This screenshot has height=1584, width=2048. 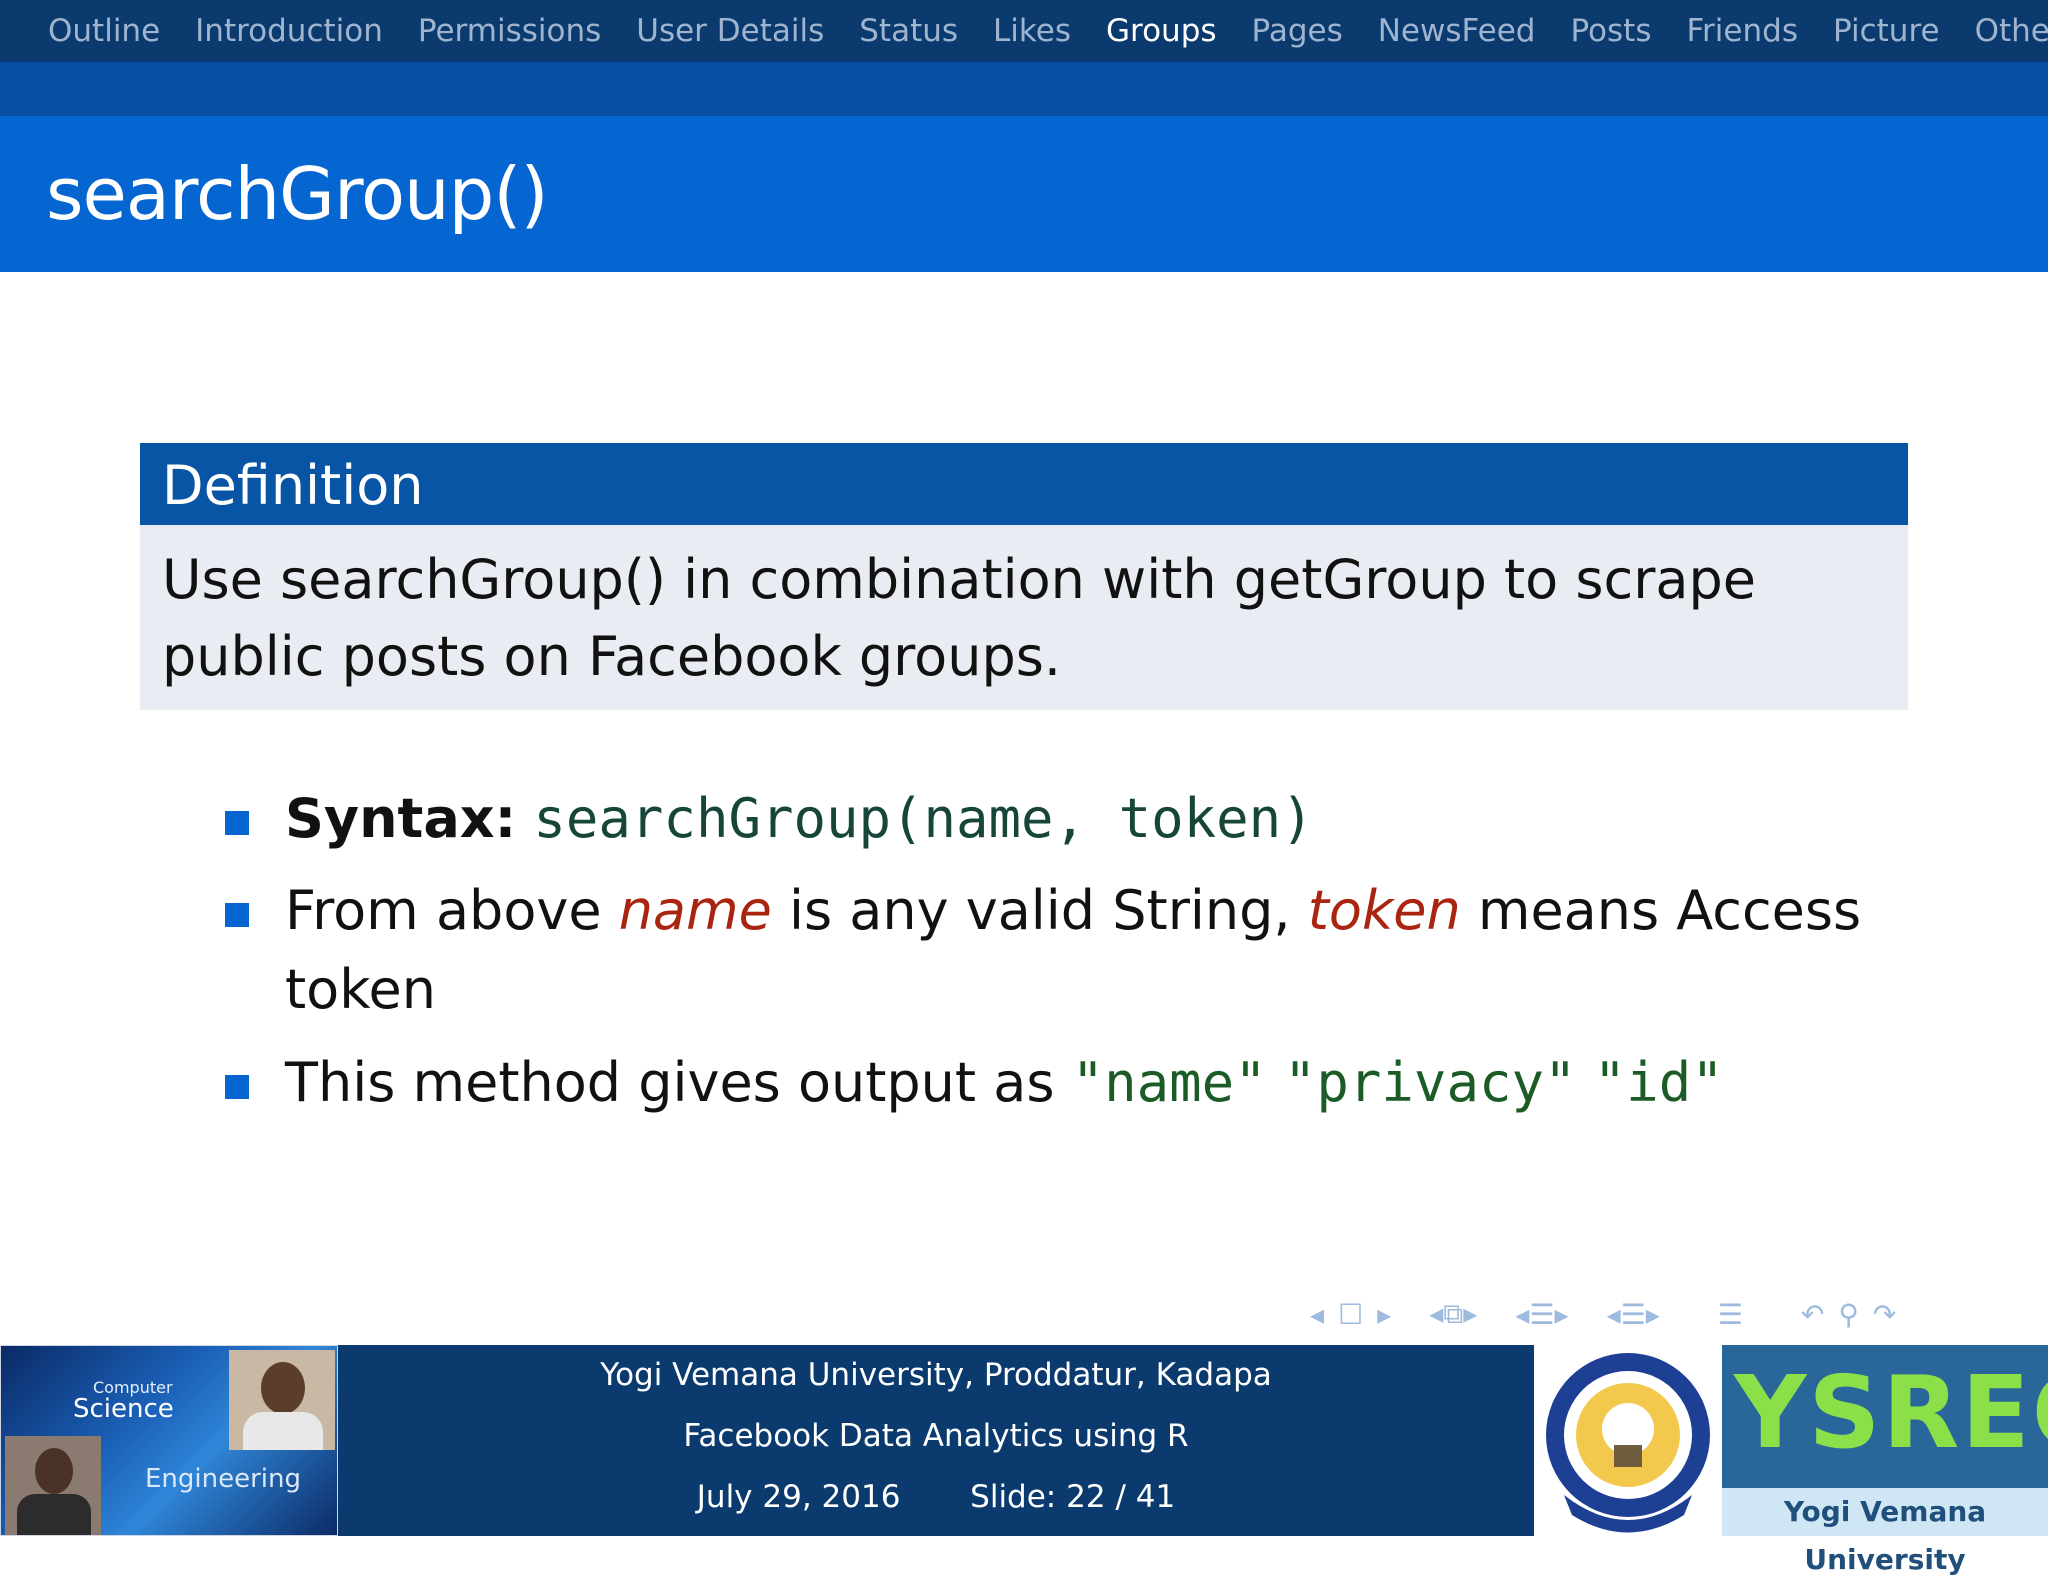 I want to click on nav-doc-icon: ☰, so click(x=1730, y=1314).